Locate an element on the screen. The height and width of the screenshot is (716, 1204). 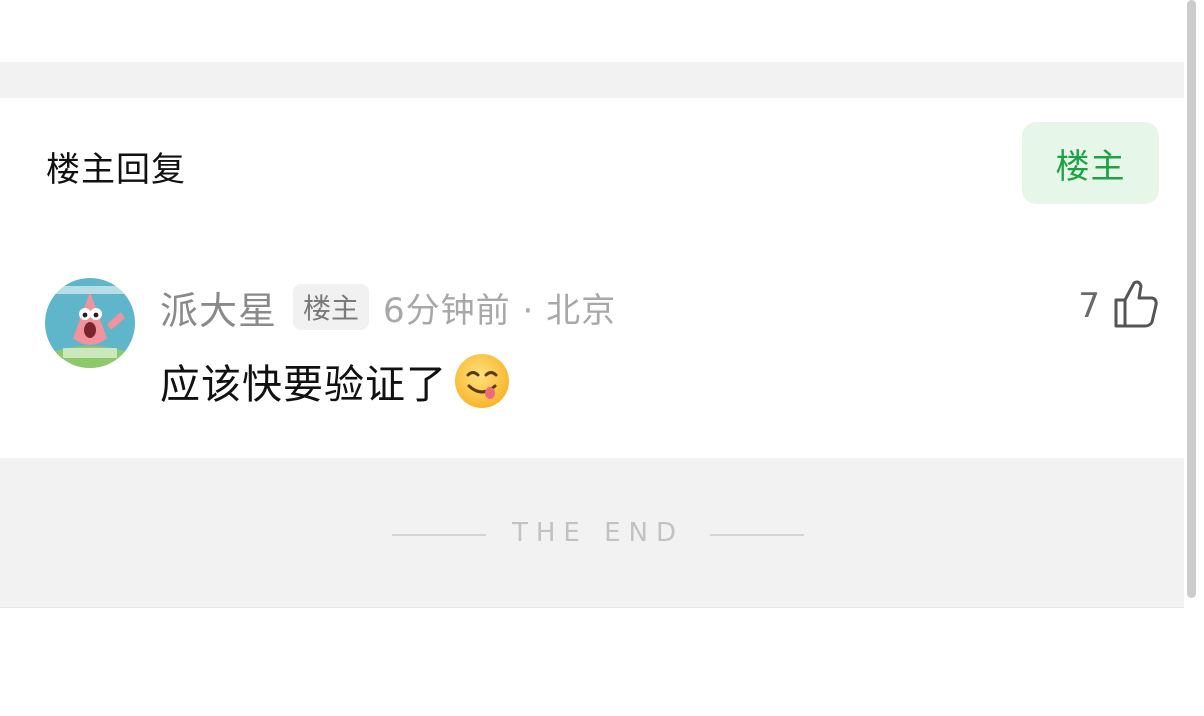
comment-text: 应该快要验证了 is located at coordinates (303, 385).